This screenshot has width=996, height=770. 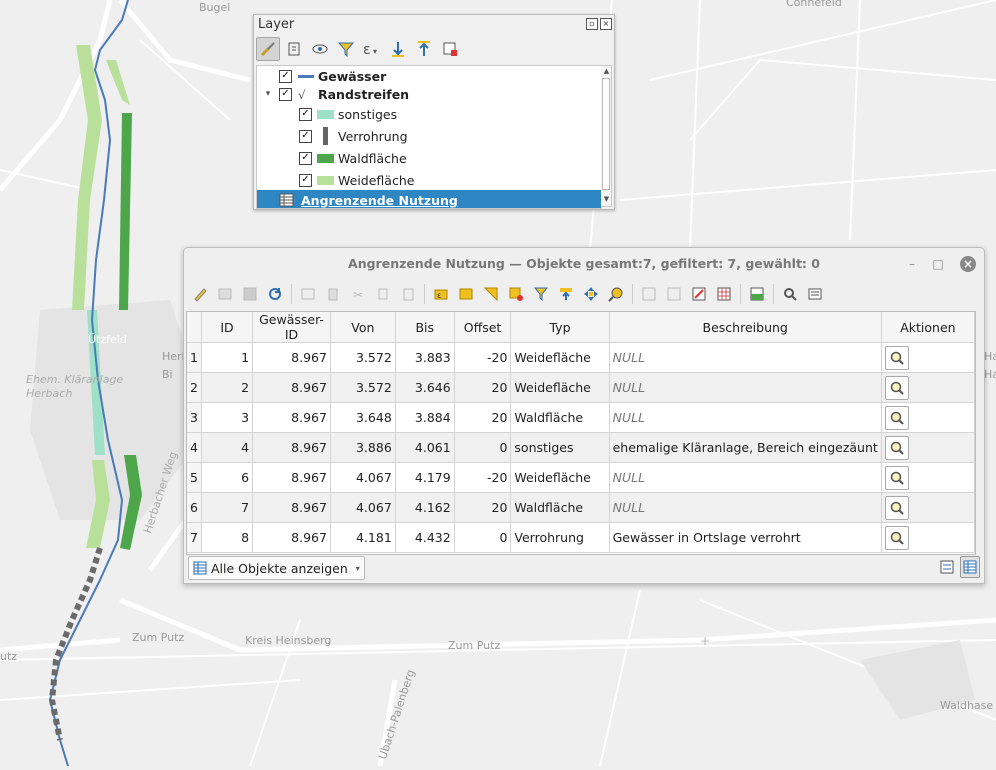 What do you see at coordinates (200, 294) in the screenshot?
I see `toggle-edit-icon` at bounding box center [200, 294].